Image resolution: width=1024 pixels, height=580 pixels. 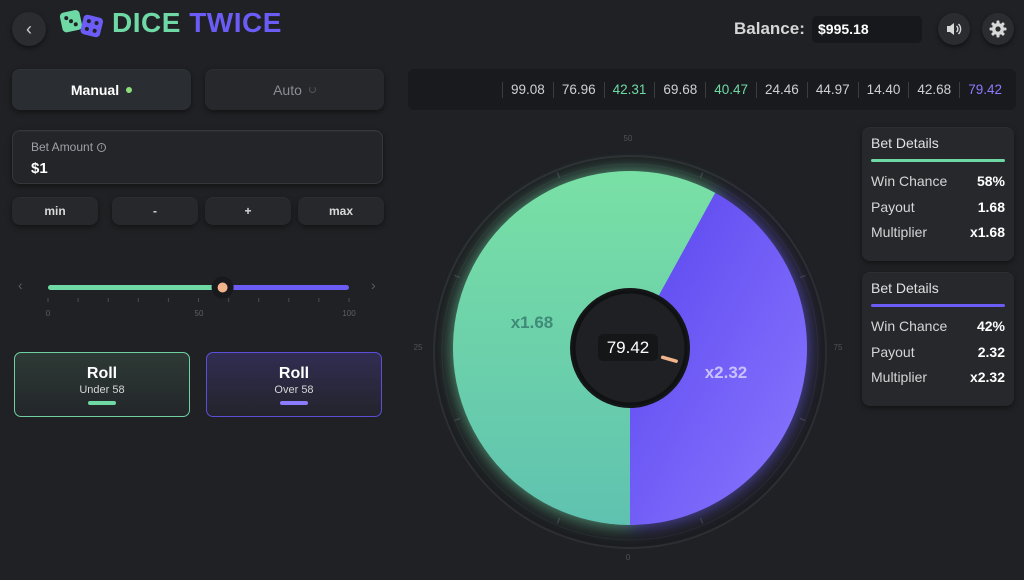 I want to click on history-item: 24.46, so click(x=781, y=89).